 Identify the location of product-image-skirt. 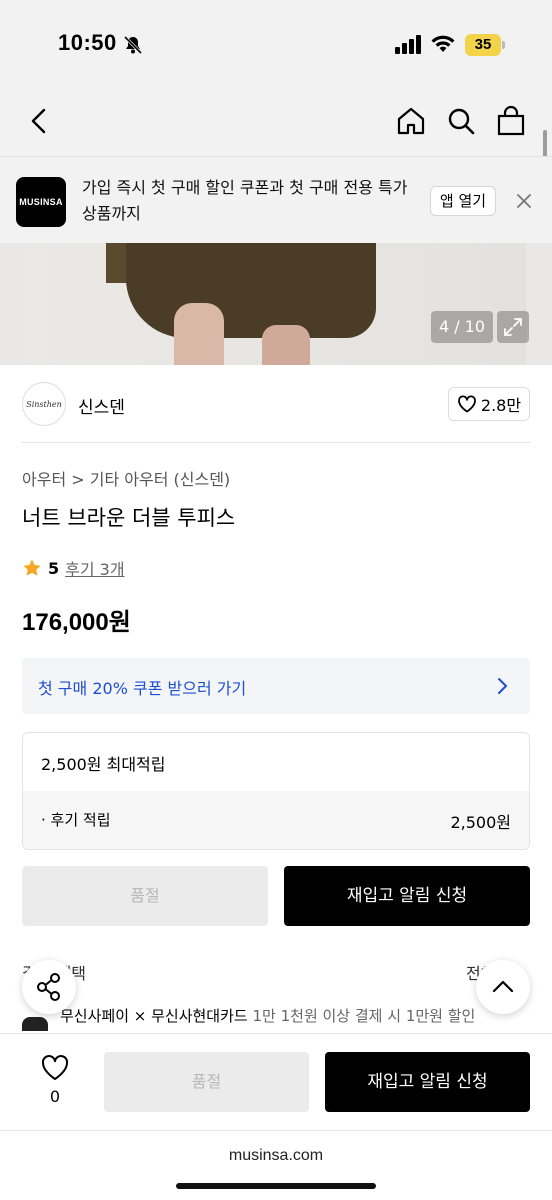
(251, 290).